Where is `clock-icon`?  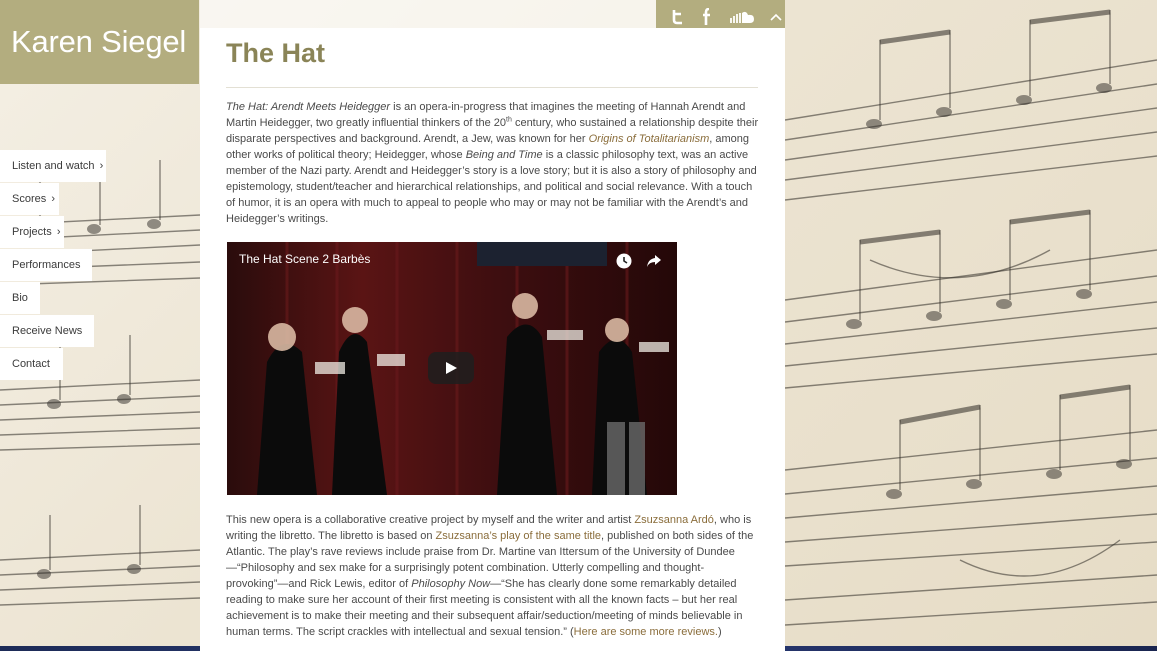 clock-icon is located at coordinates (624, 261).